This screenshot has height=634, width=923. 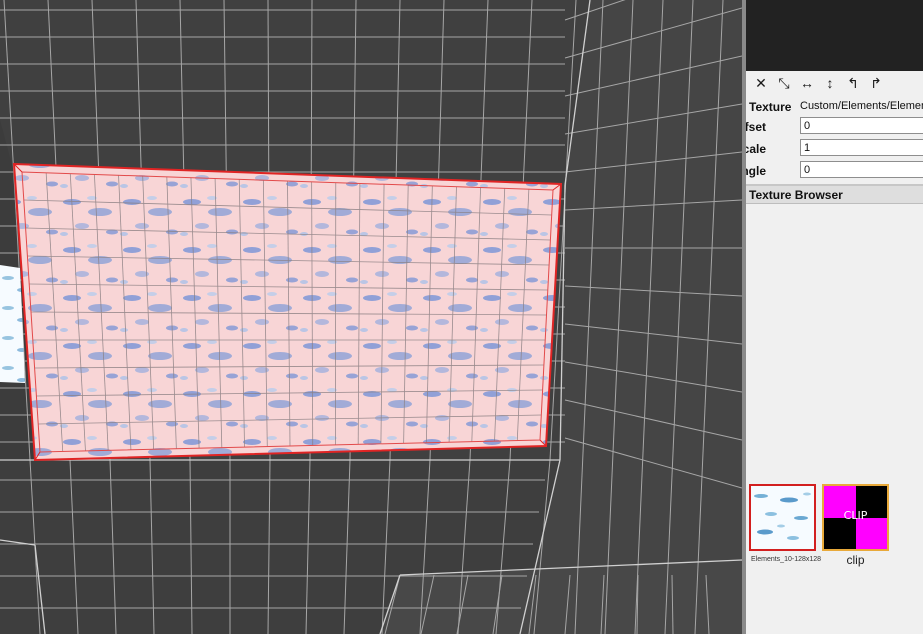 I want to click on angle-row: Angle, so click(x=834, y=171).